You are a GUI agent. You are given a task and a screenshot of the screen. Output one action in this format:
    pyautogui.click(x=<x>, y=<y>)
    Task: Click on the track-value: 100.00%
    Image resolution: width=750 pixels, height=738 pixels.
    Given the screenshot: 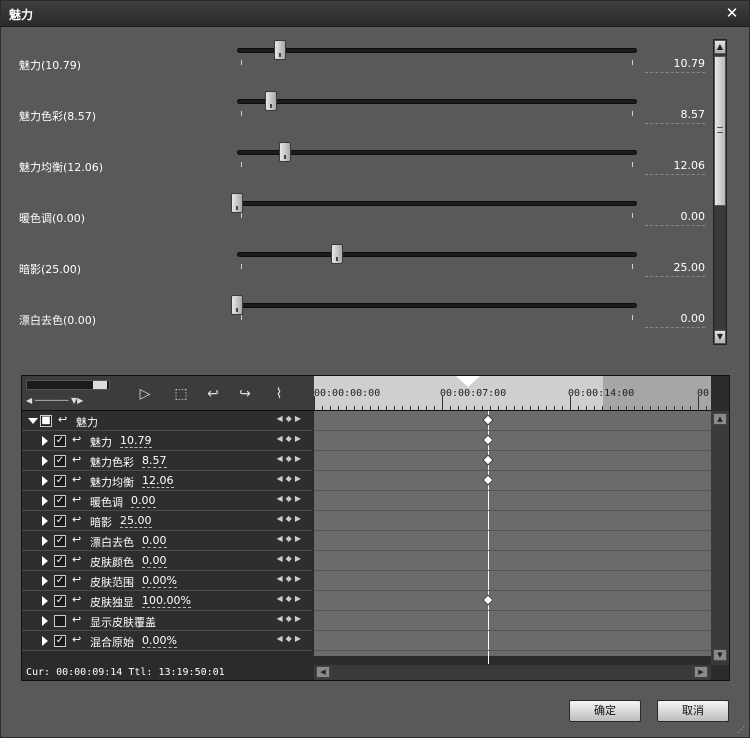 What is the action you would take?
    pyautogui.click(x=166, y=601)
    